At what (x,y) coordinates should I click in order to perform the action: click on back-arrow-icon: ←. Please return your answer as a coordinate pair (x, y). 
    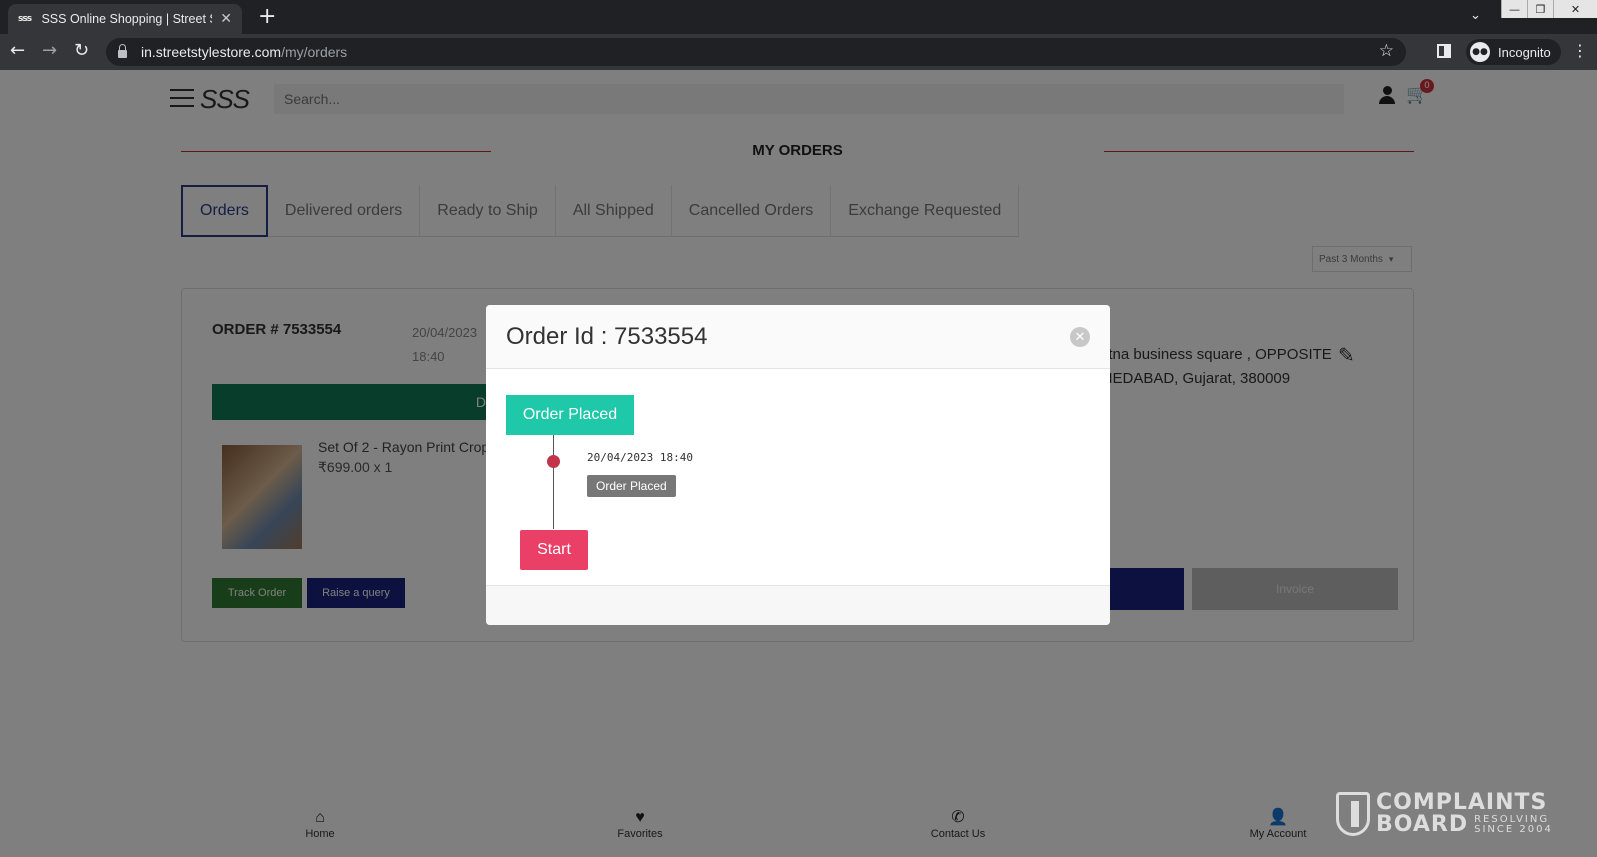
    Looking at the image, I should click on (17, 50).